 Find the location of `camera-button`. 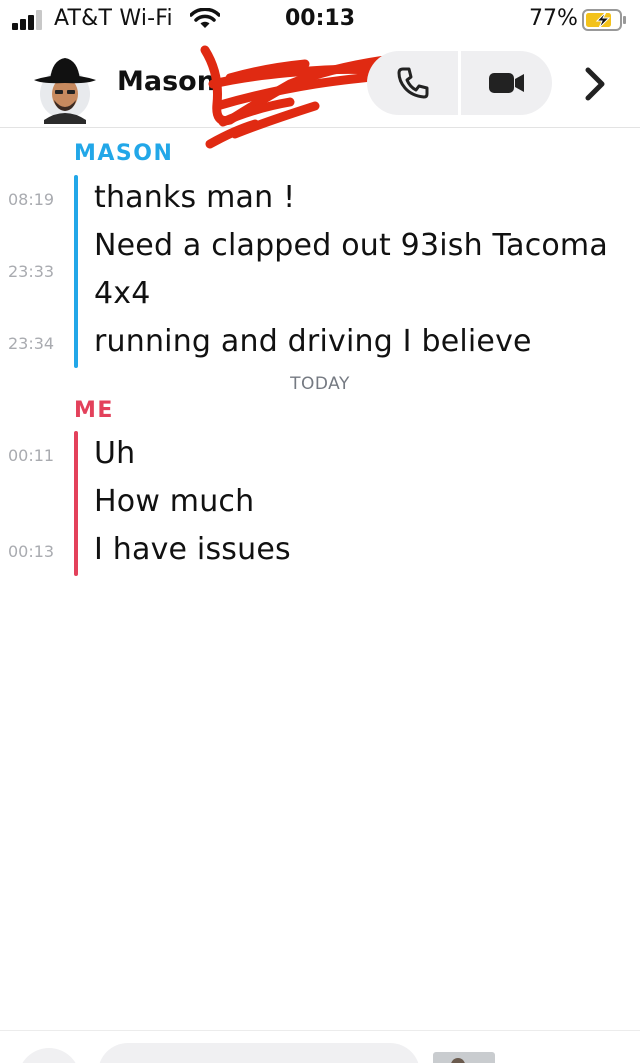

camera-button is located at coordinates (49, 1055).